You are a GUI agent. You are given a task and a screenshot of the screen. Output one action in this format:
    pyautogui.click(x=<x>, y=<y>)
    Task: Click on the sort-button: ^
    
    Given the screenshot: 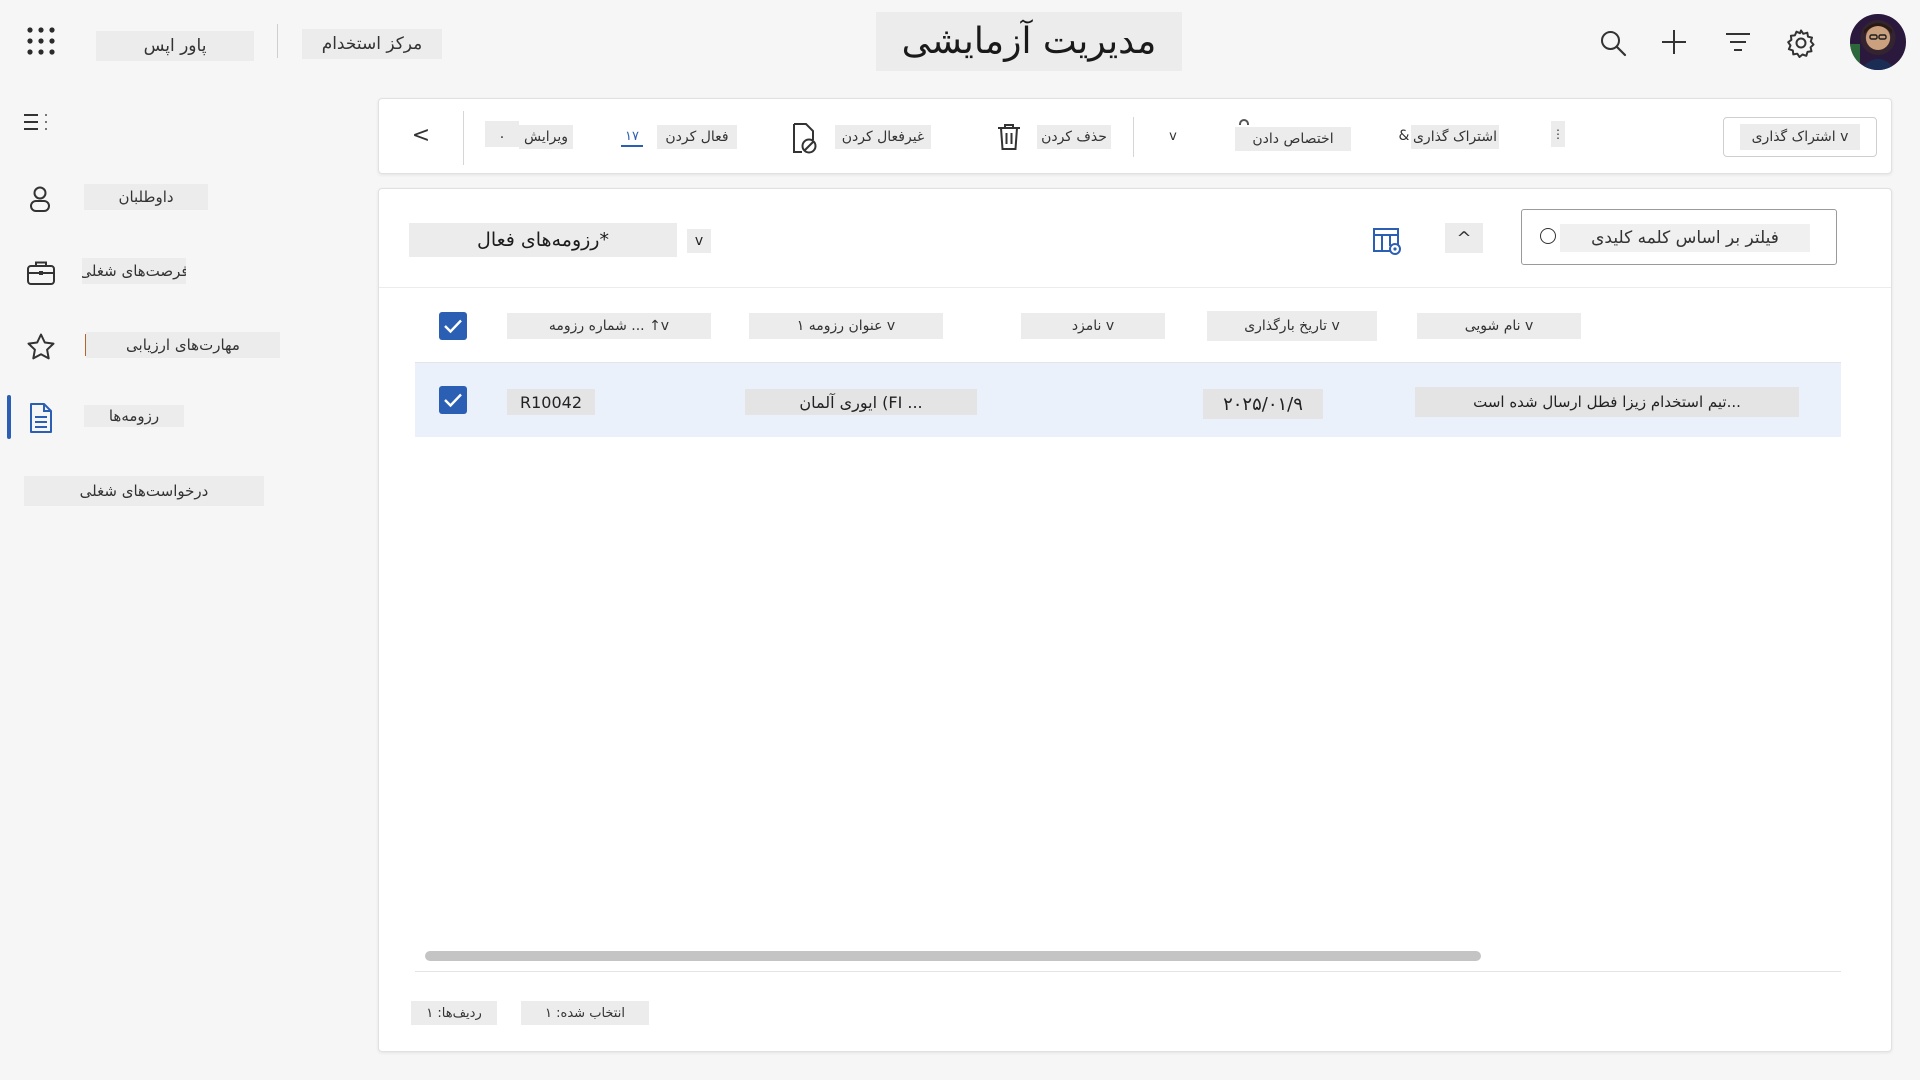 What is the action you would take?
    pyautogui.click(x=1464, y=238)
    